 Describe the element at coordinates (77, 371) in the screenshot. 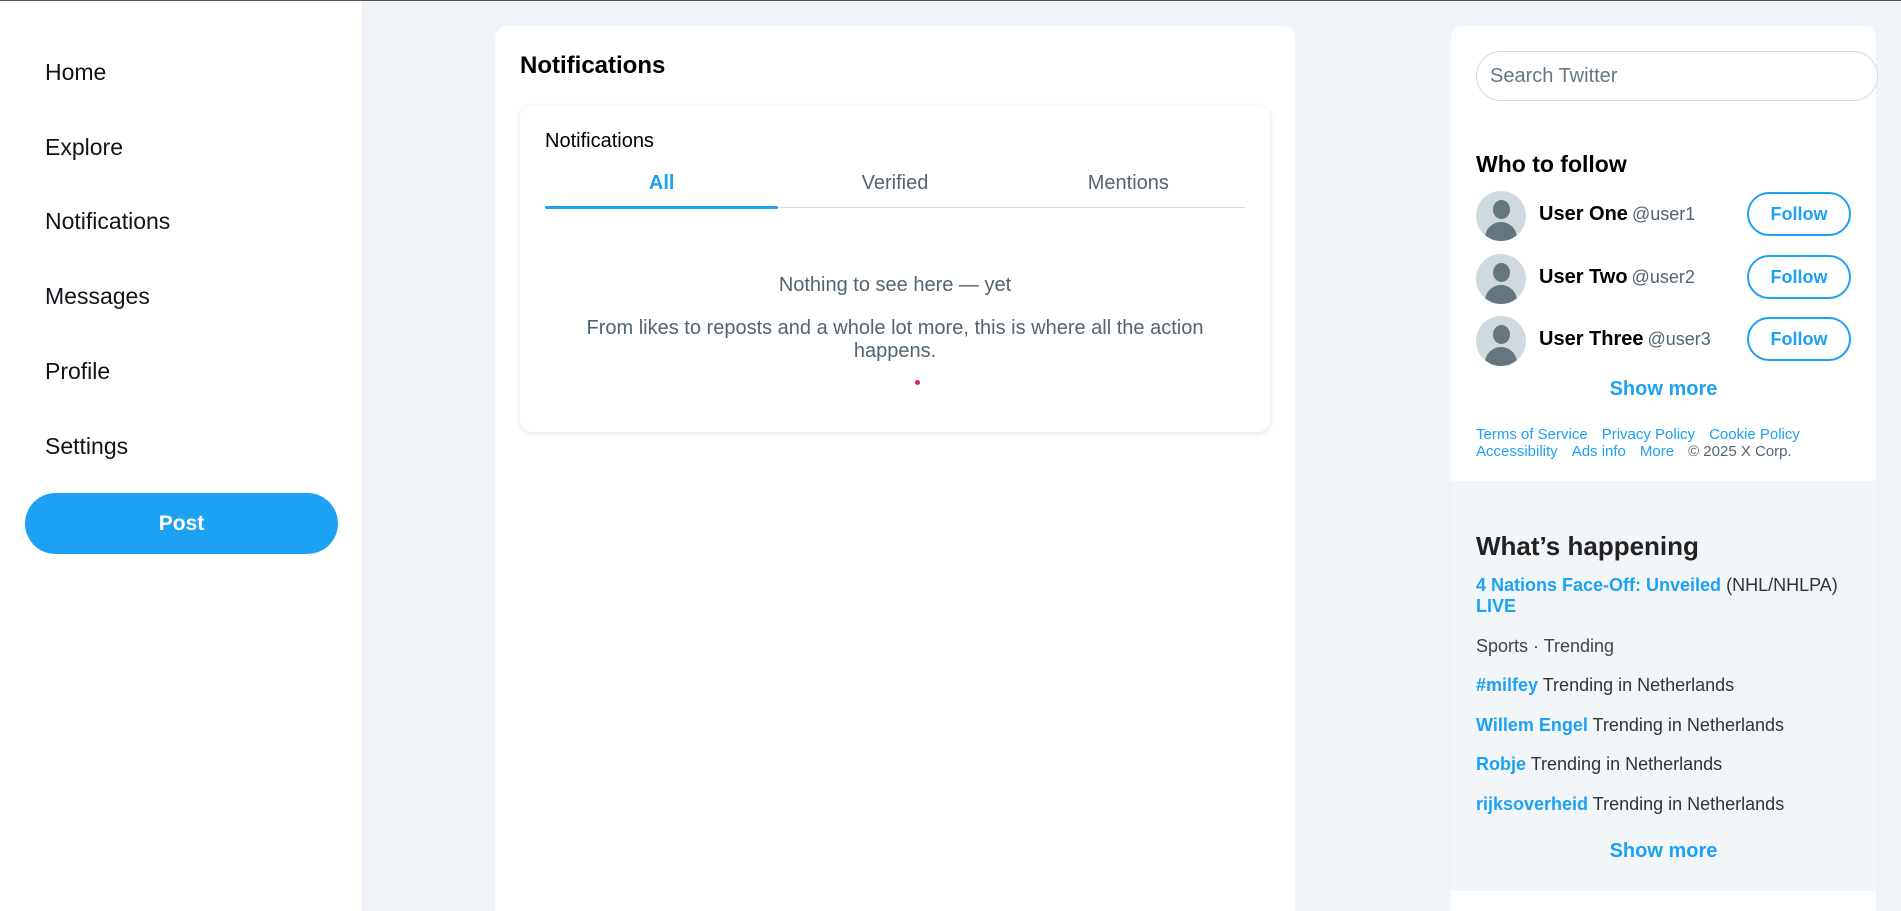

I see `sidebar-item-profile: Profile` at that location.